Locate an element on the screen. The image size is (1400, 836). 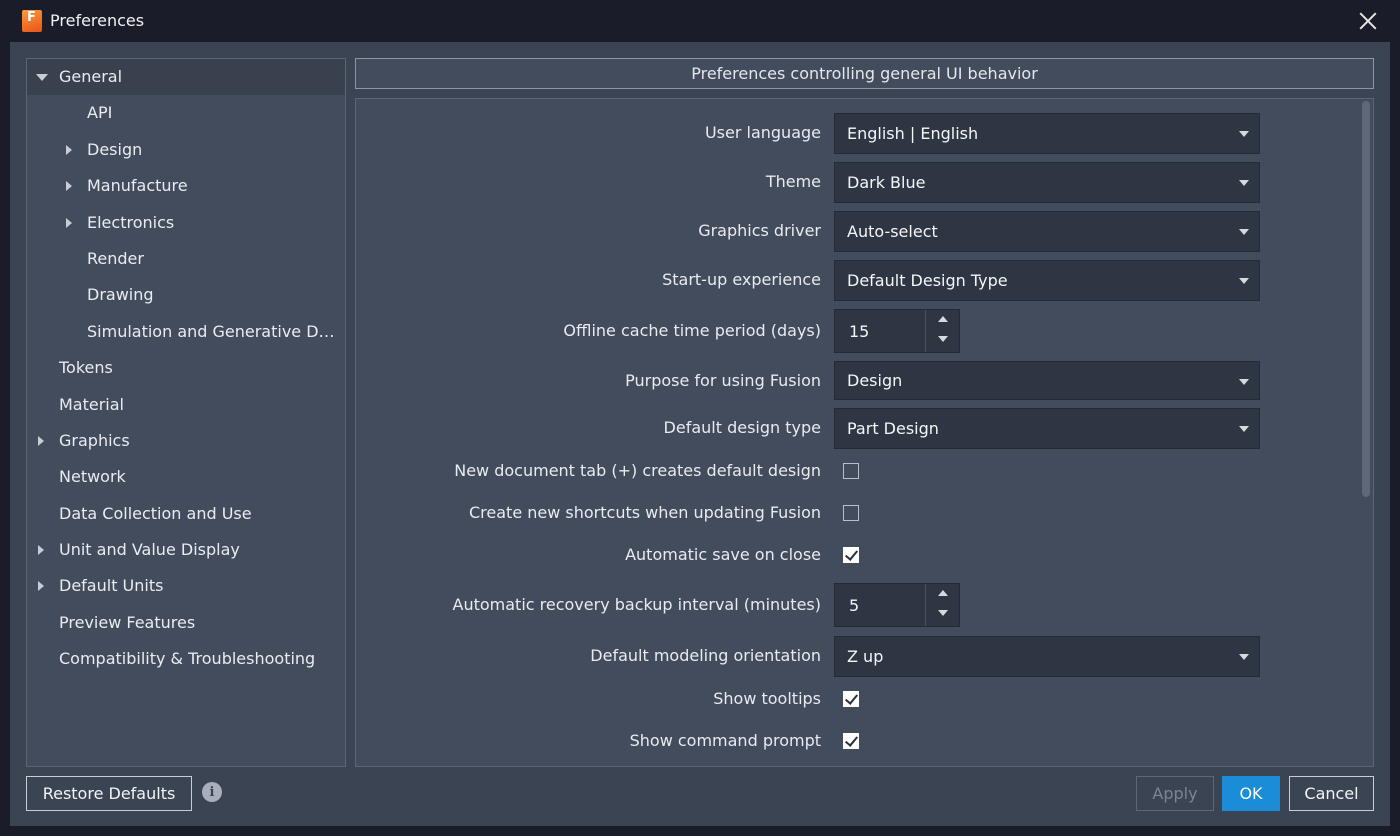
cancel-button: Cancel is located at coordinates (1331, 793).